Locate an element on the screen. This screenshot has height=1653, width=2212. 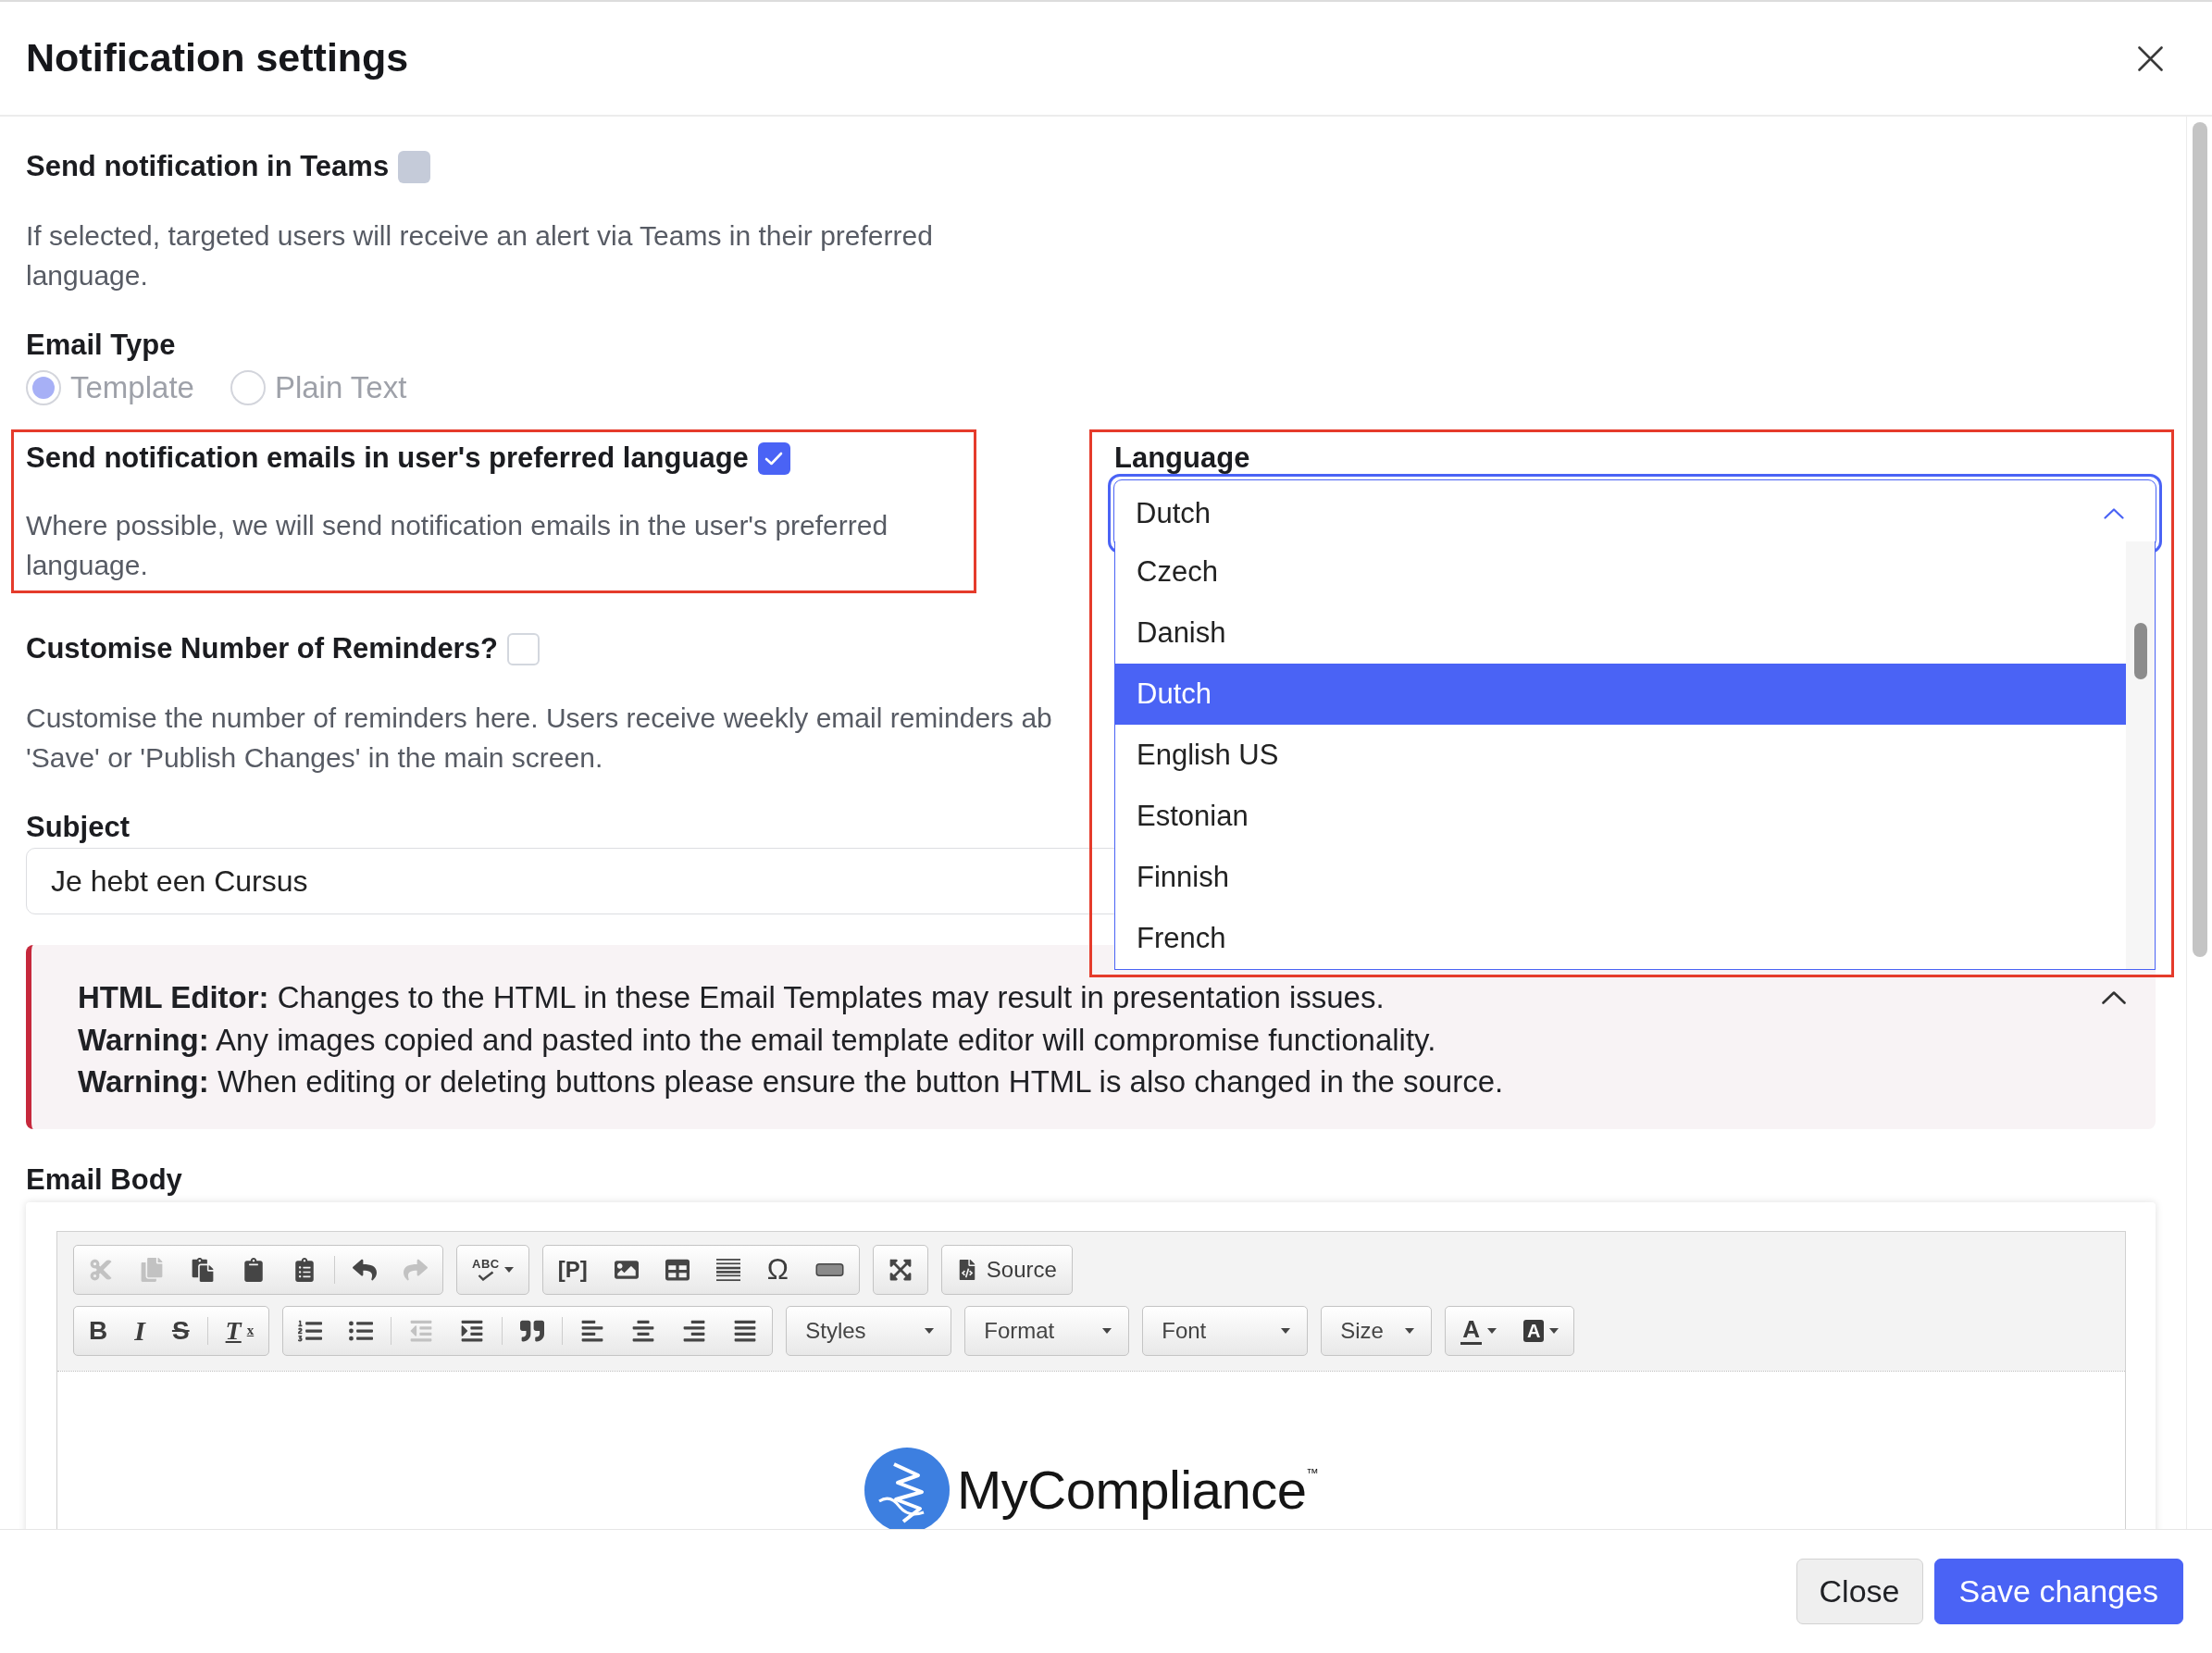
spellcheck-button: ABC is located at coordinates (493, 1269).